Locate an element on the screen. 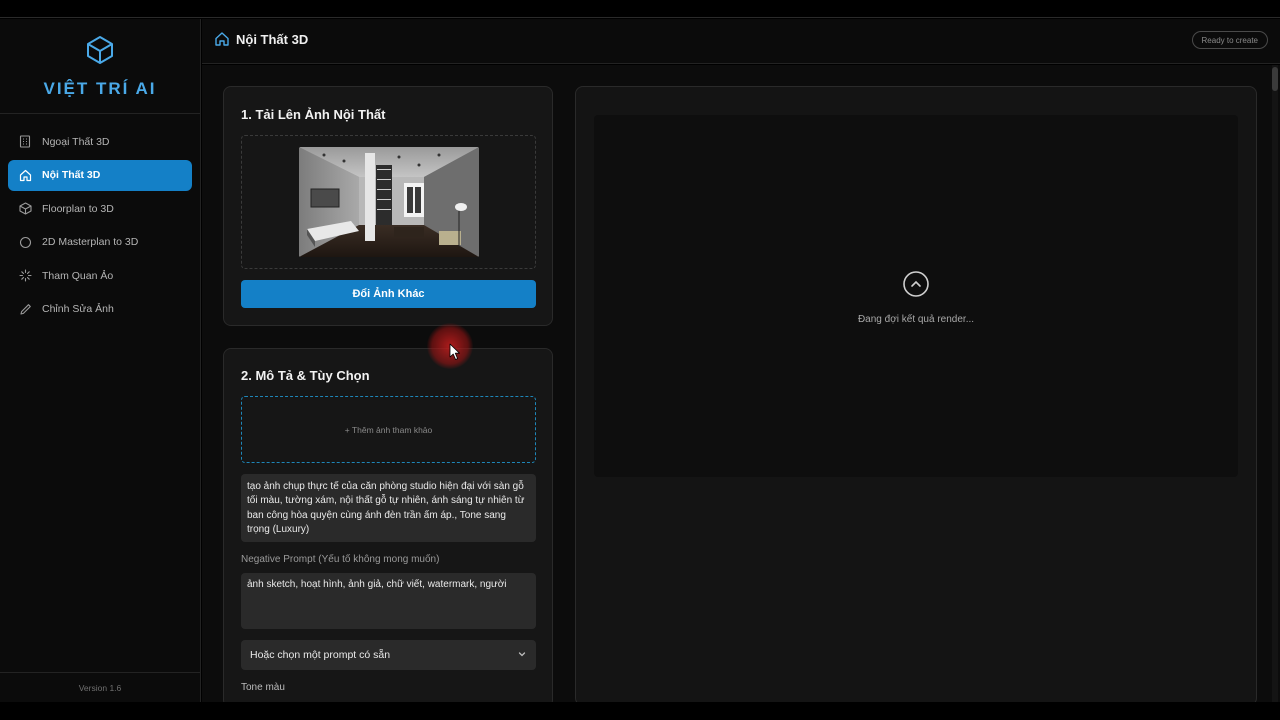 The height and width of the screenshot is (720, 1280). mouse-pointer-icon is located at coordinates (455, 352).